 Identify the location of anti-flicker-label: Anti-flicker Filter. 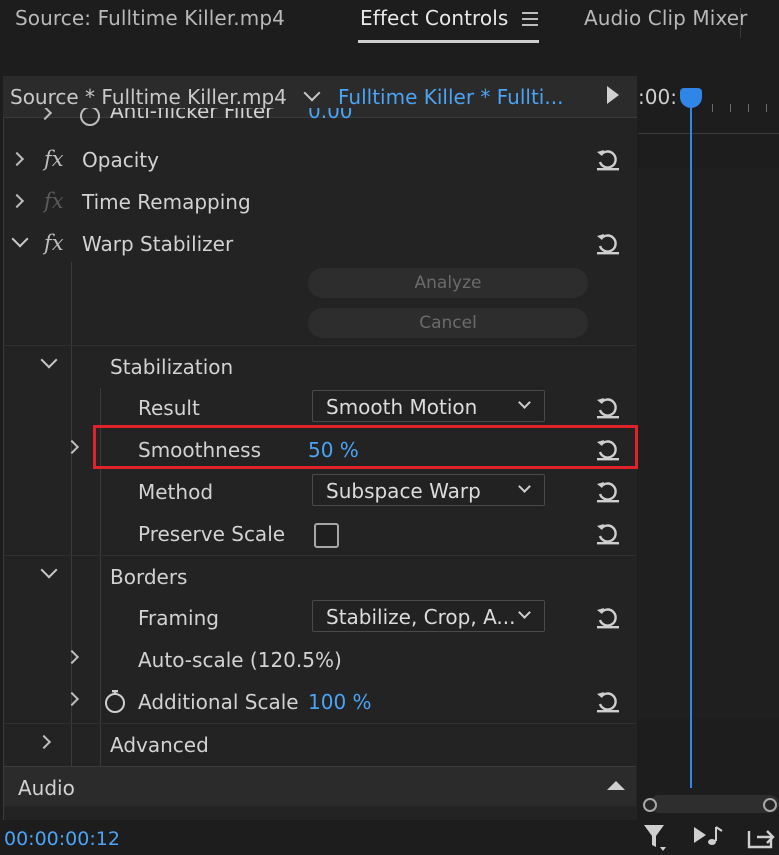
(192, 115).